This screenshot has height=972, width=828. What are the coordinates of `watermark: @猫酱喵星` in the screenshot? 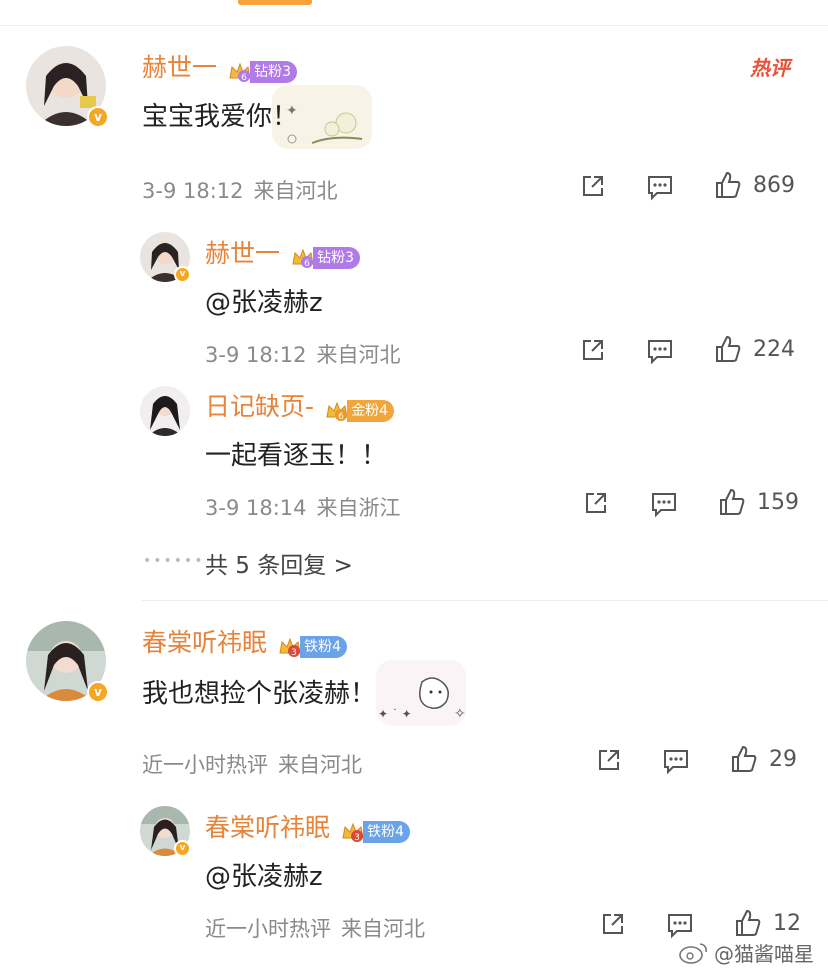 It's located at (746, 952).